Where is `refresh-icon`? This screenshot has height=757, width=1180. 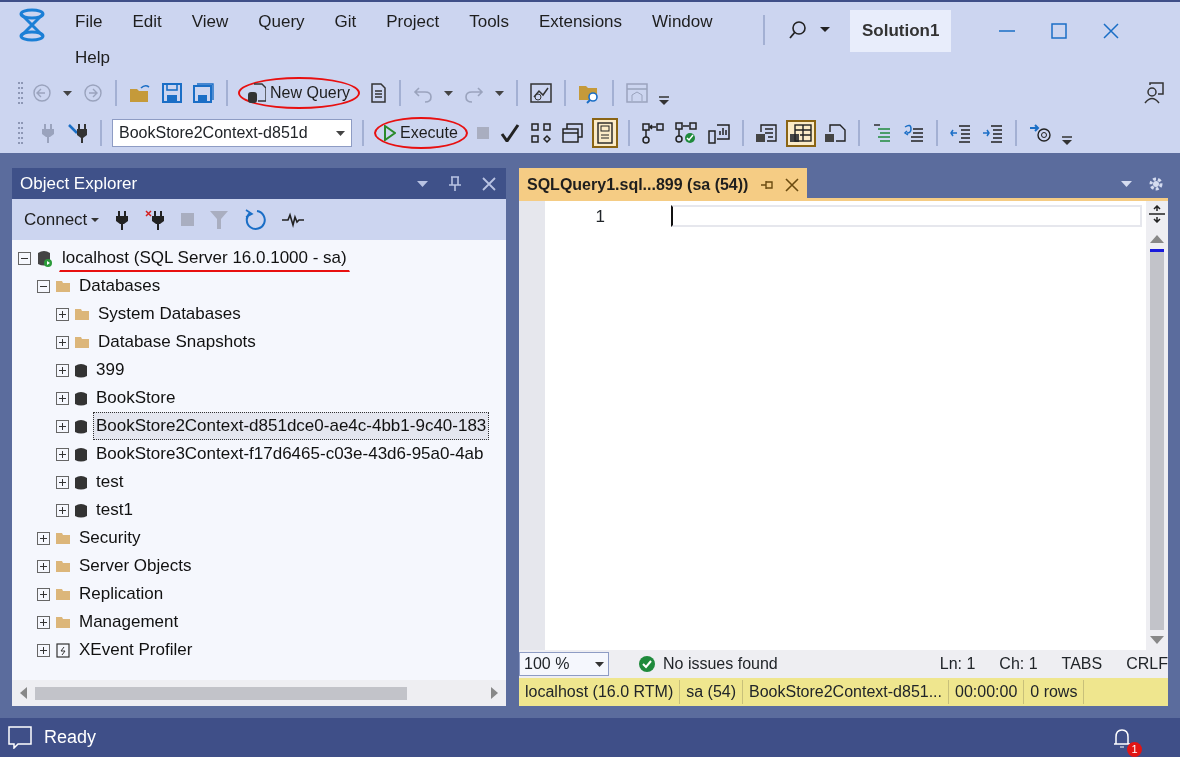 refresh-icon is located at coordinates (255, 219).